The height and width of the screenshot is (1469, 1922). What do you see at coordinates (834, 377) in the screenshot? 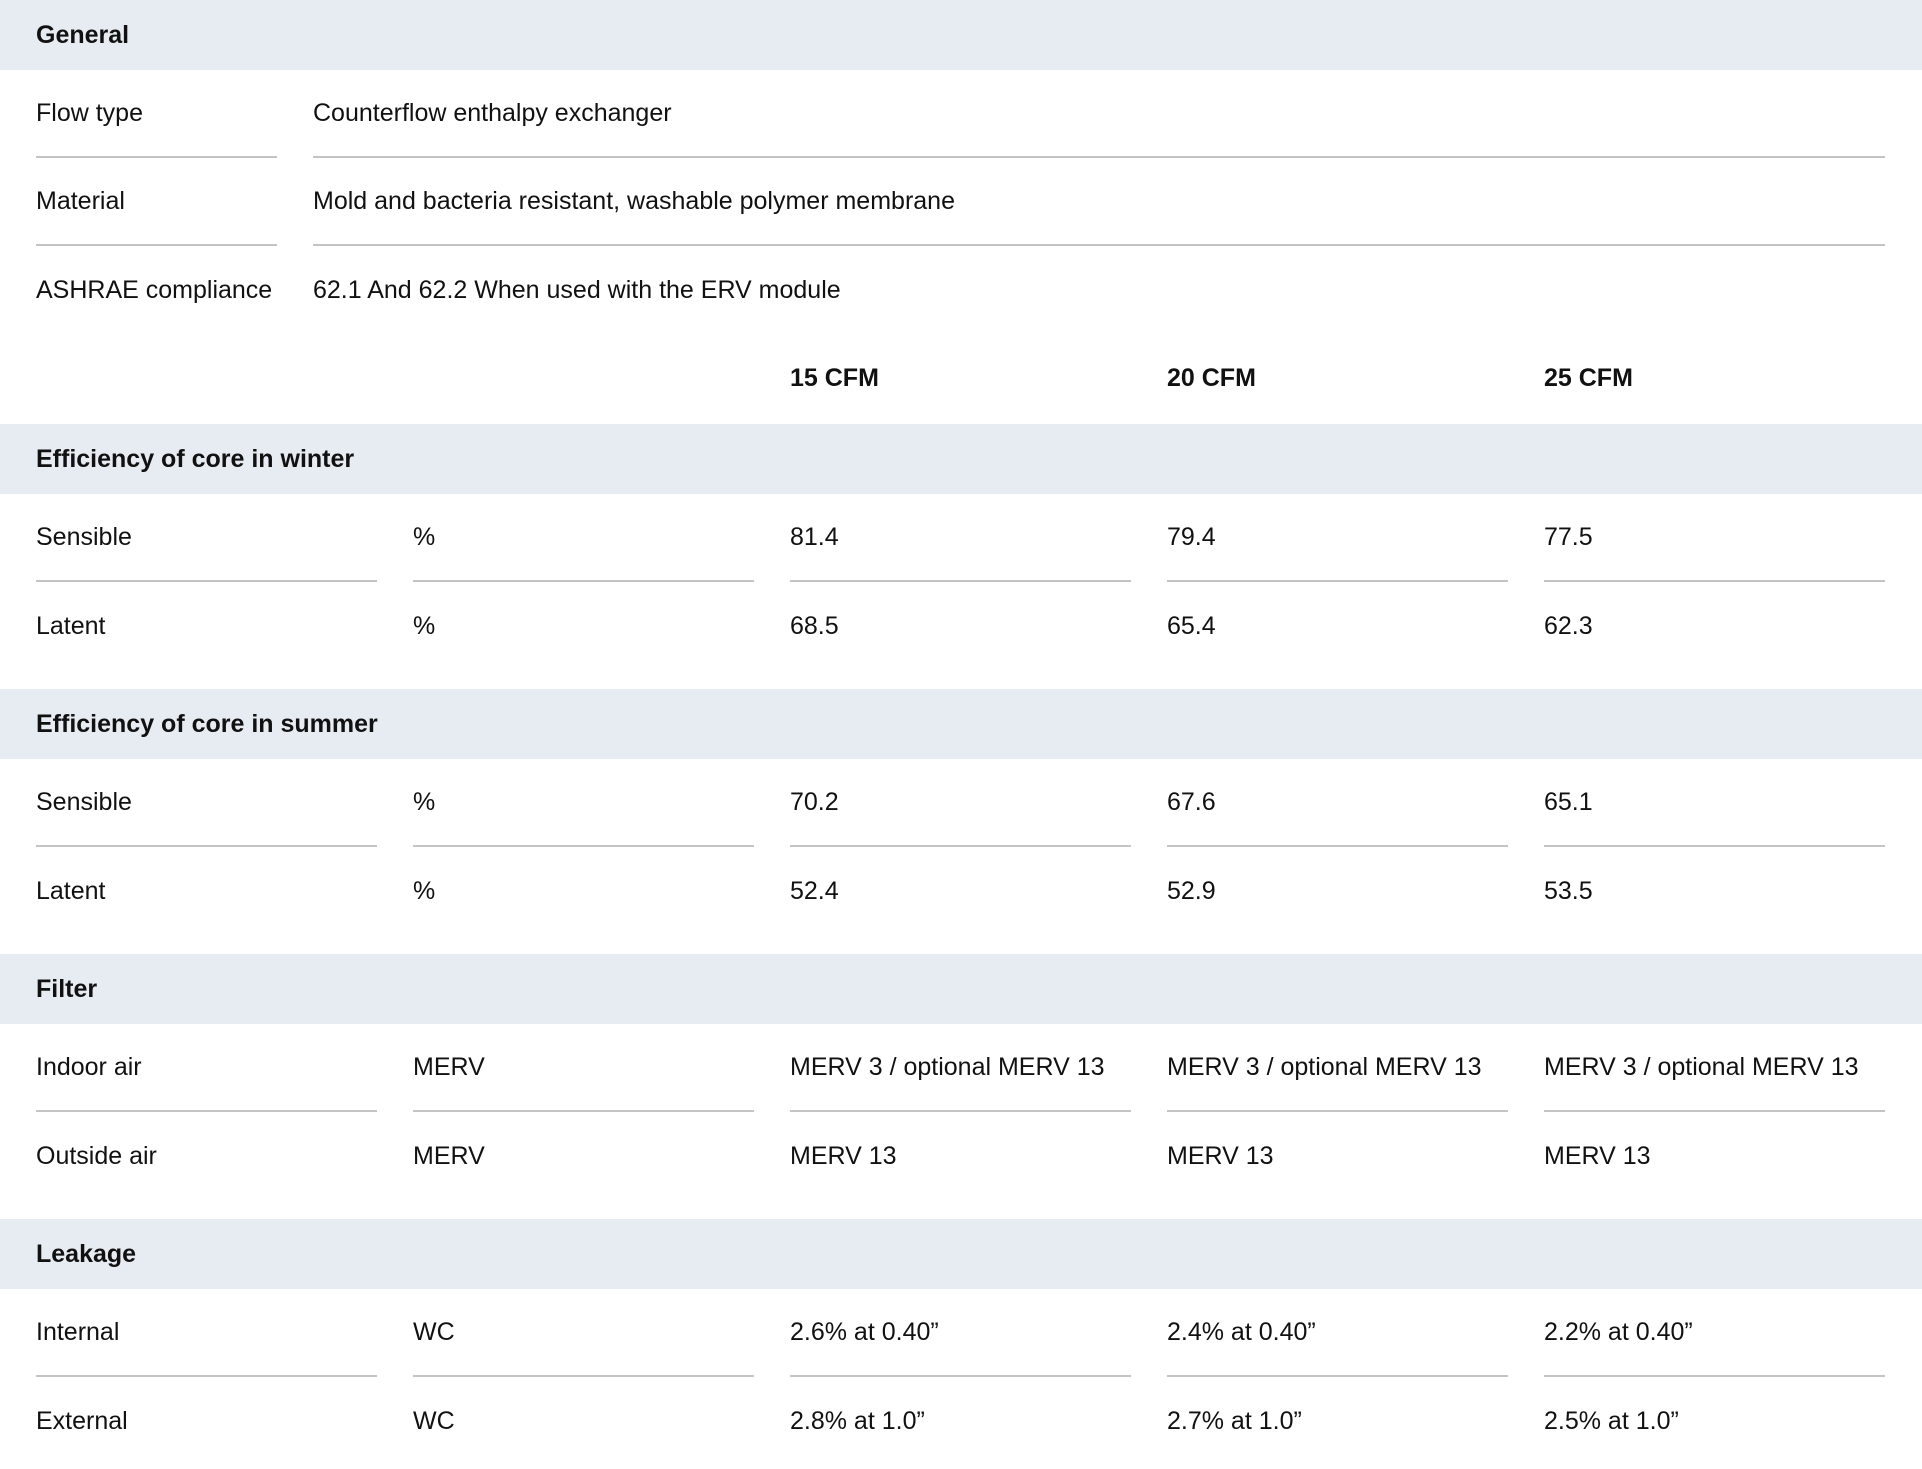
I see `column-header-15cfm: 15 CFM` at bounding box center [834, 377].